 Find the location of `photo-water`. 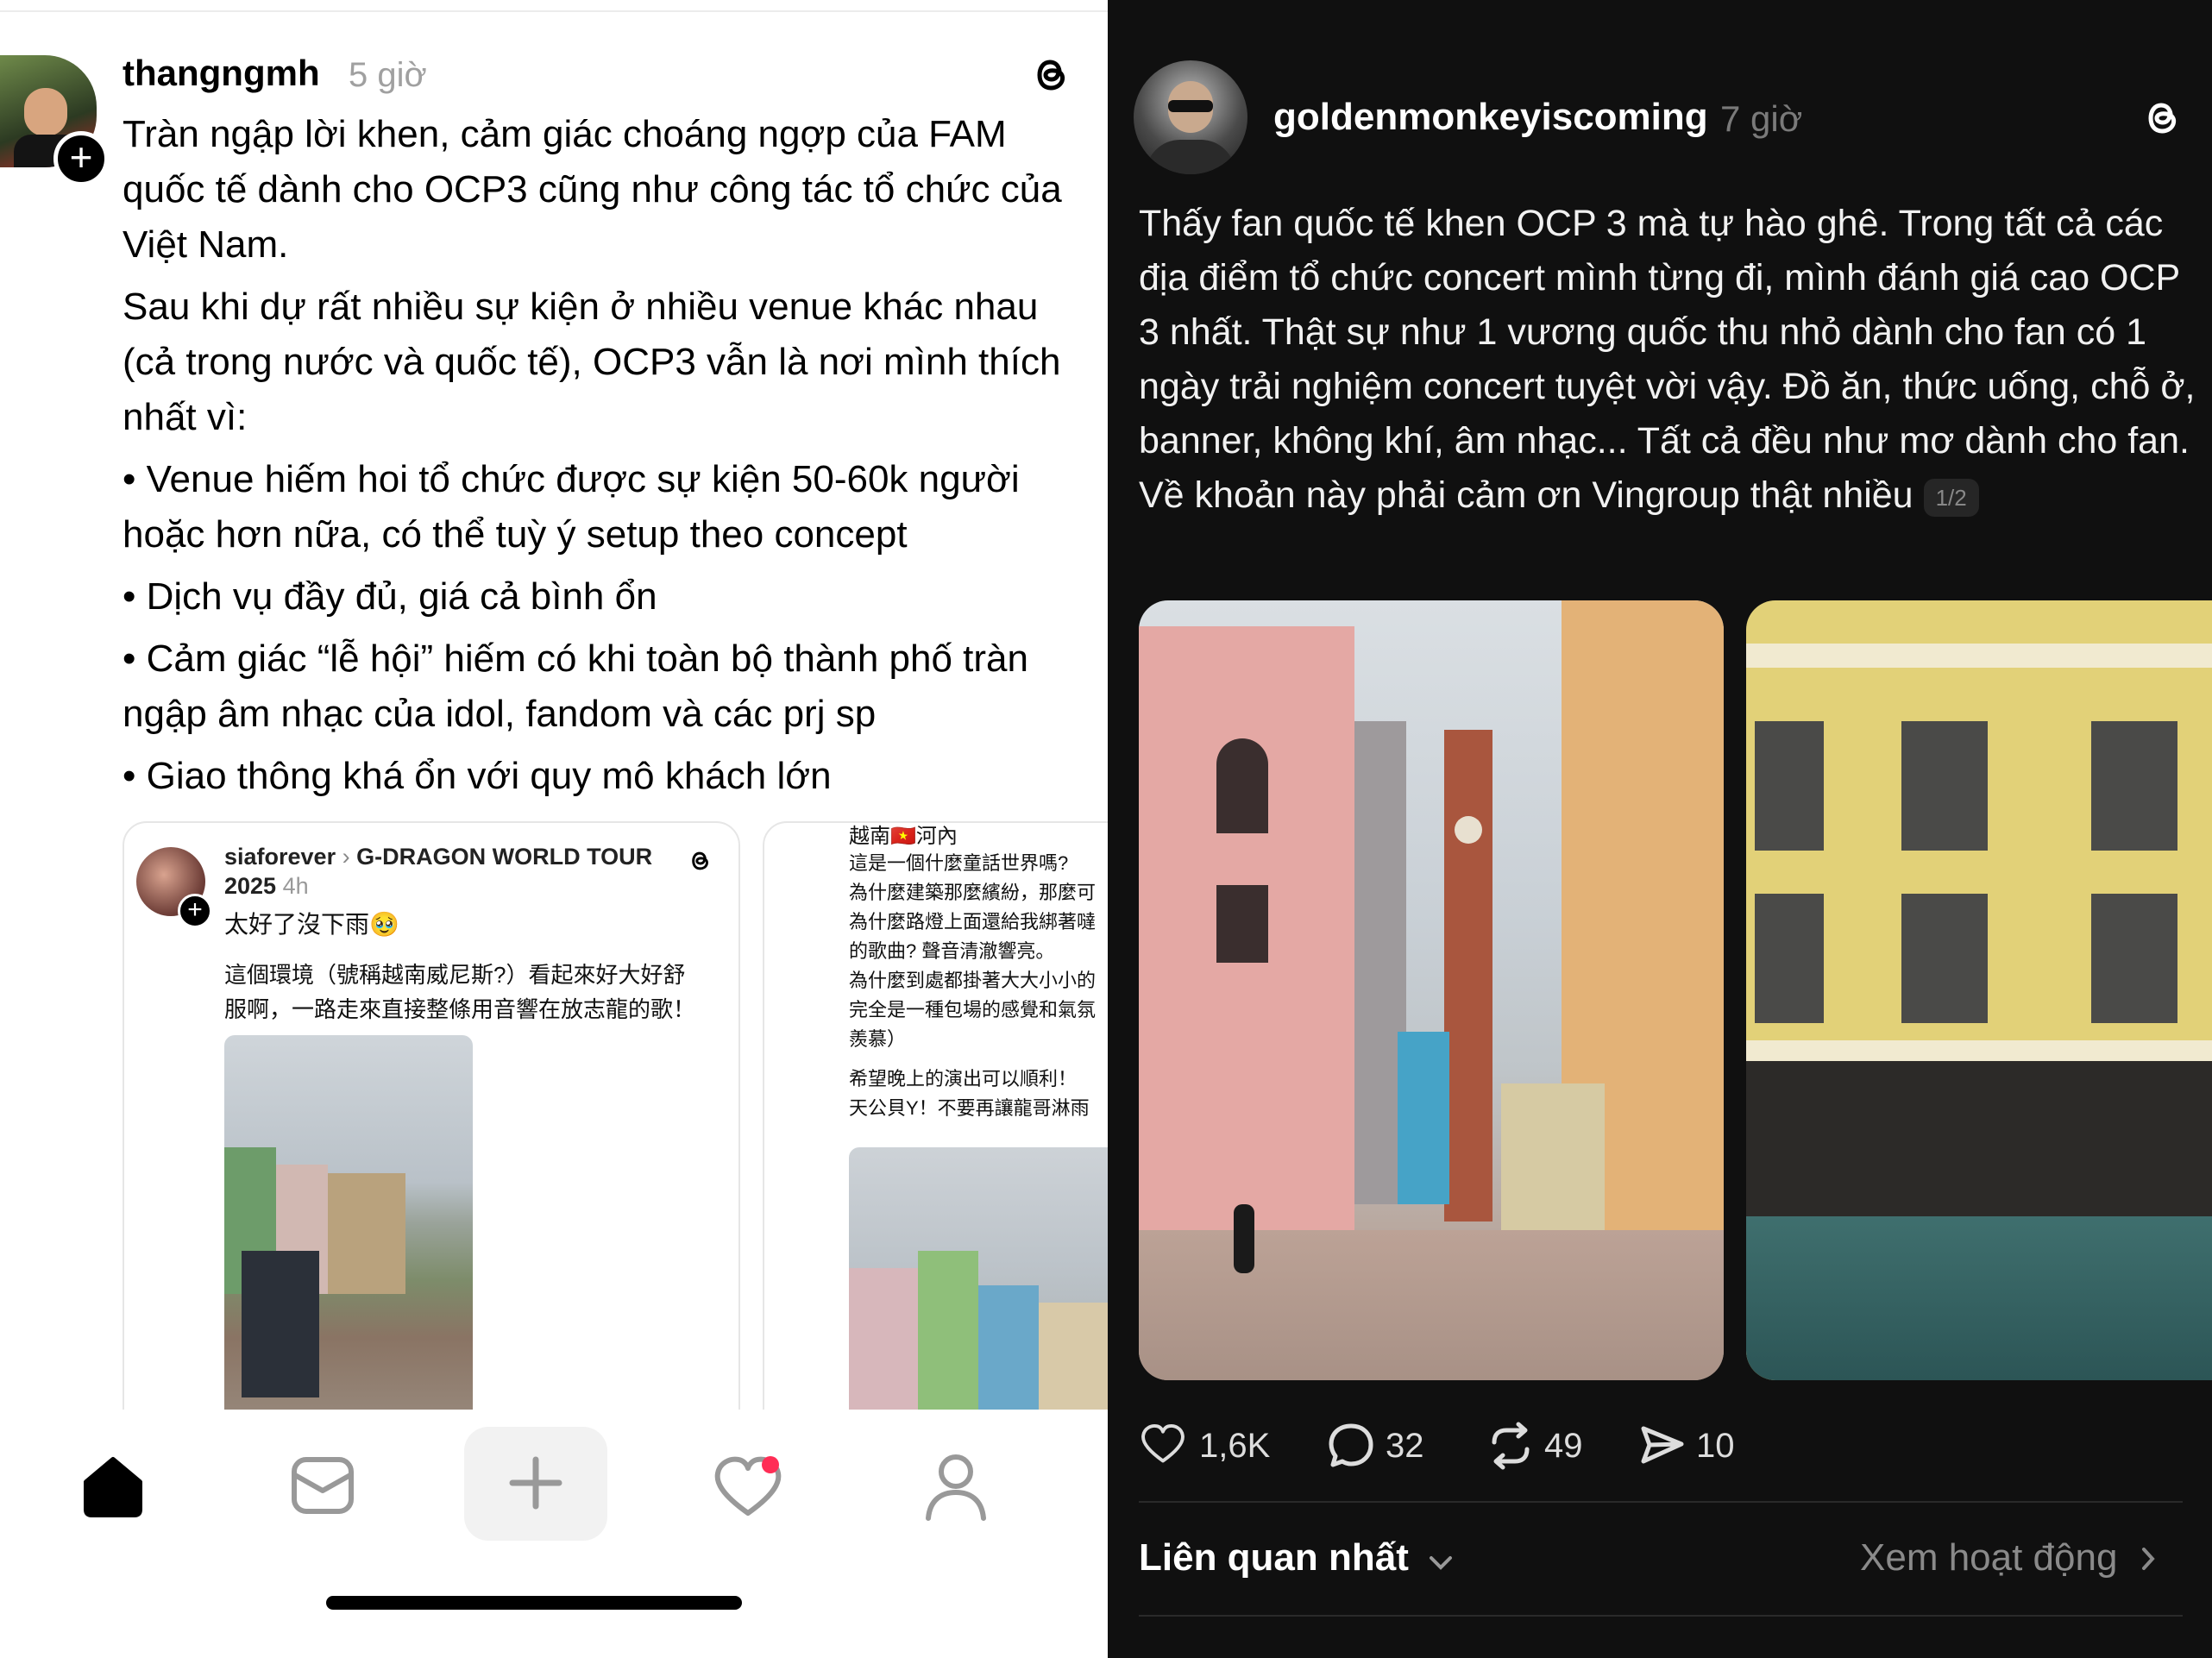

photo-water is located at coordinates (1979, 1298).